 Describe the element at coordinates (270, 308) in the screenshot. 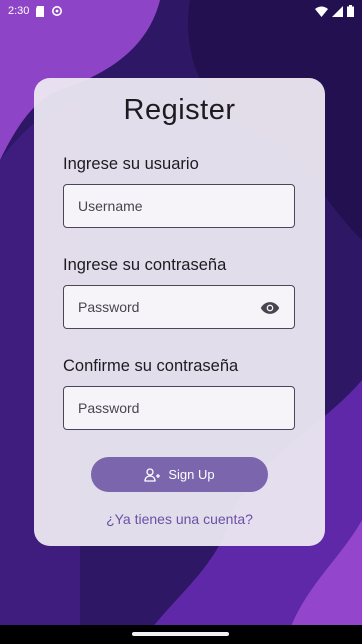

I see `visibility-icon` at that location.